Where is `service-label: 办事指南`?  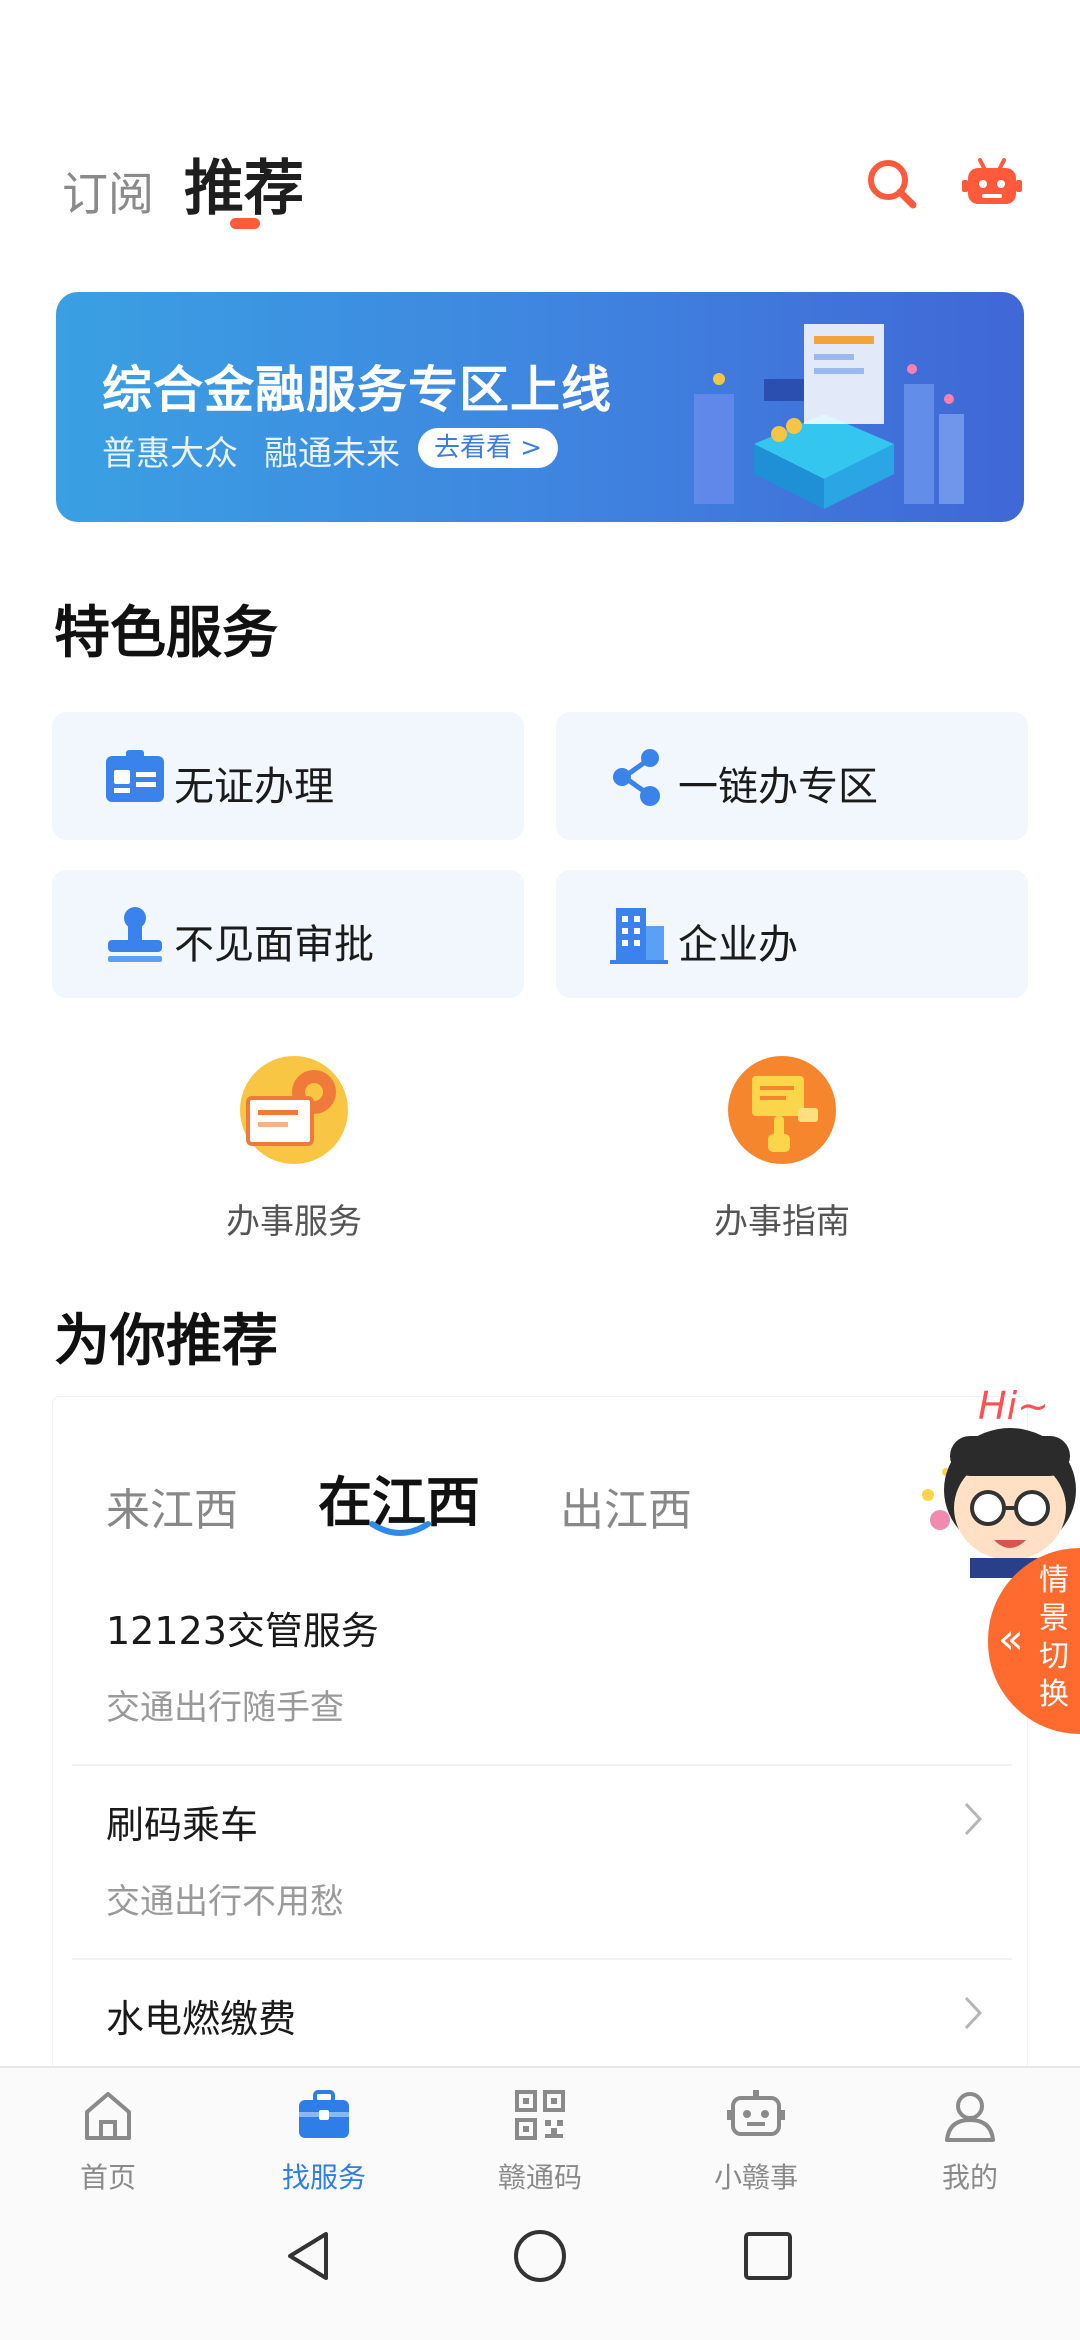
service-label: 办事指南 is located at coordinates (782, 1222).